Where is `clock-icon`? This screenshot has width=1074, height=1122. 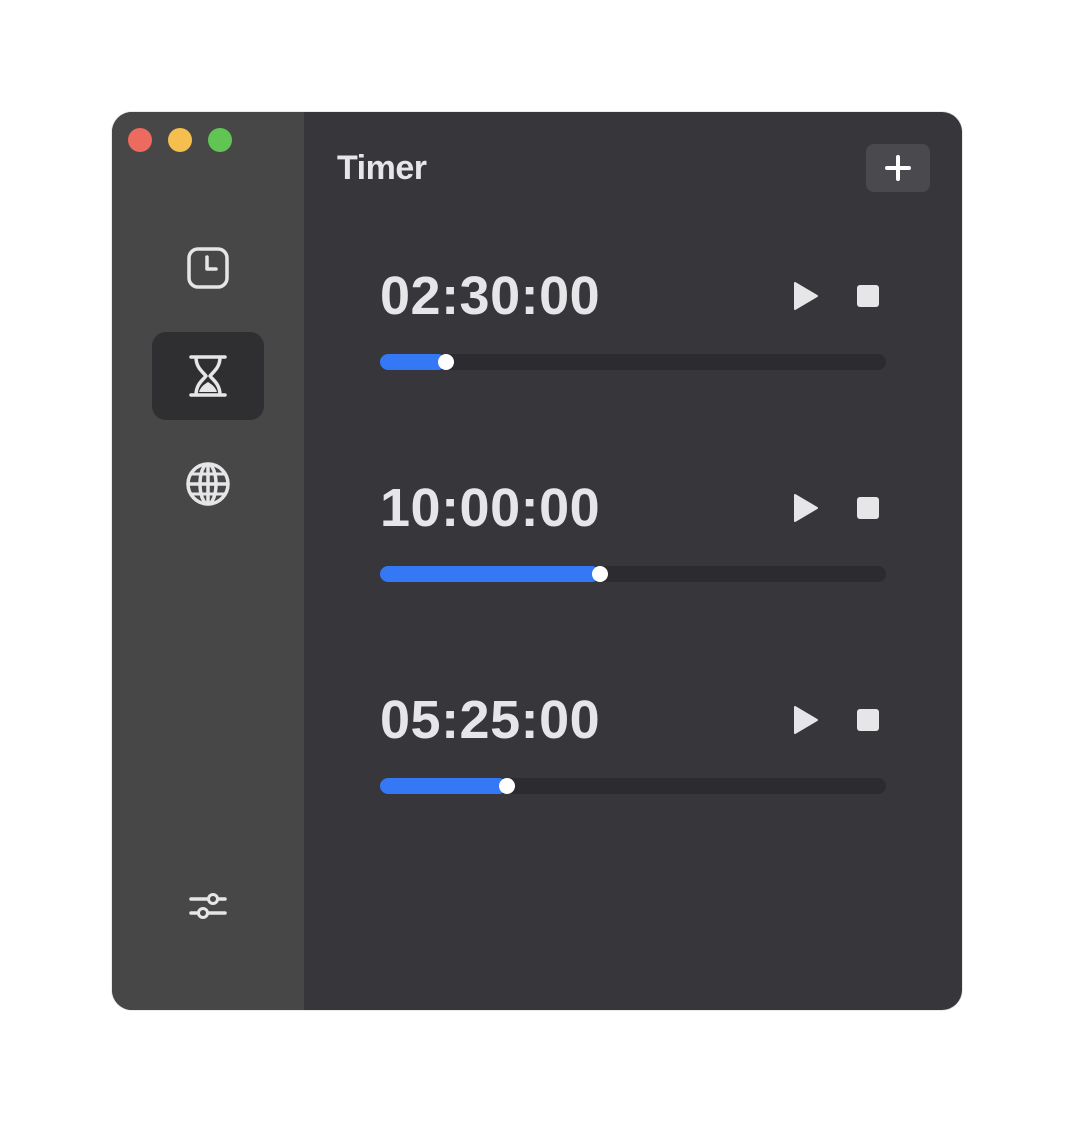 clock-icon is located at coordinates (208, 268).